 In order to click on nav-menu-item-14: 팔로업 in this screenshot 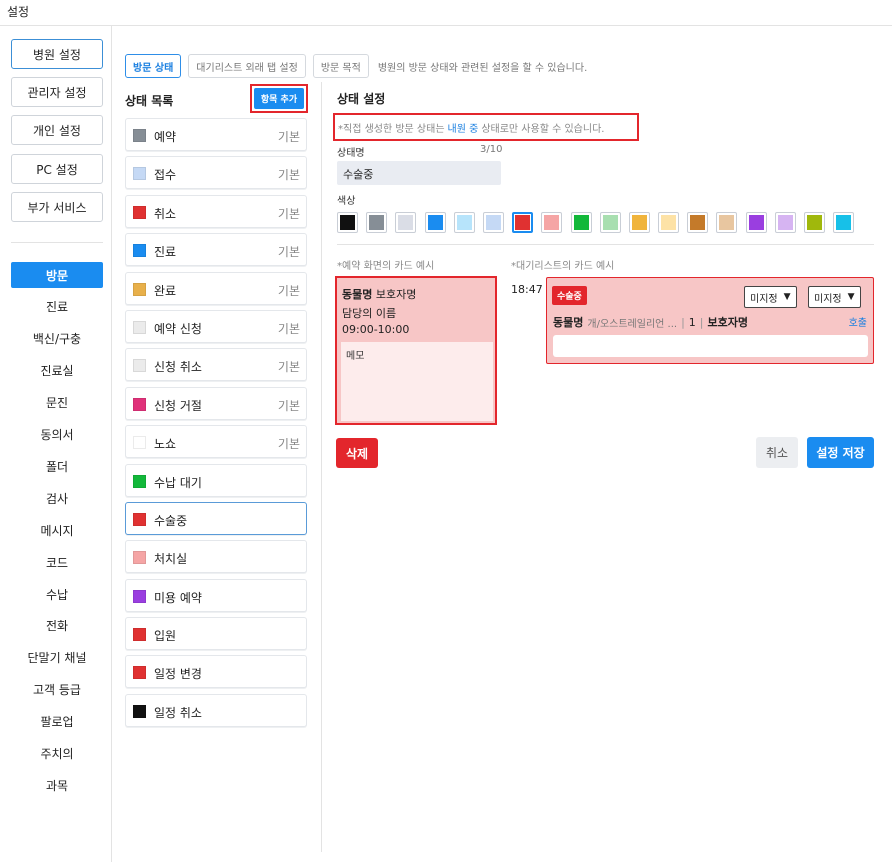, I will do `click(57, 722)`.